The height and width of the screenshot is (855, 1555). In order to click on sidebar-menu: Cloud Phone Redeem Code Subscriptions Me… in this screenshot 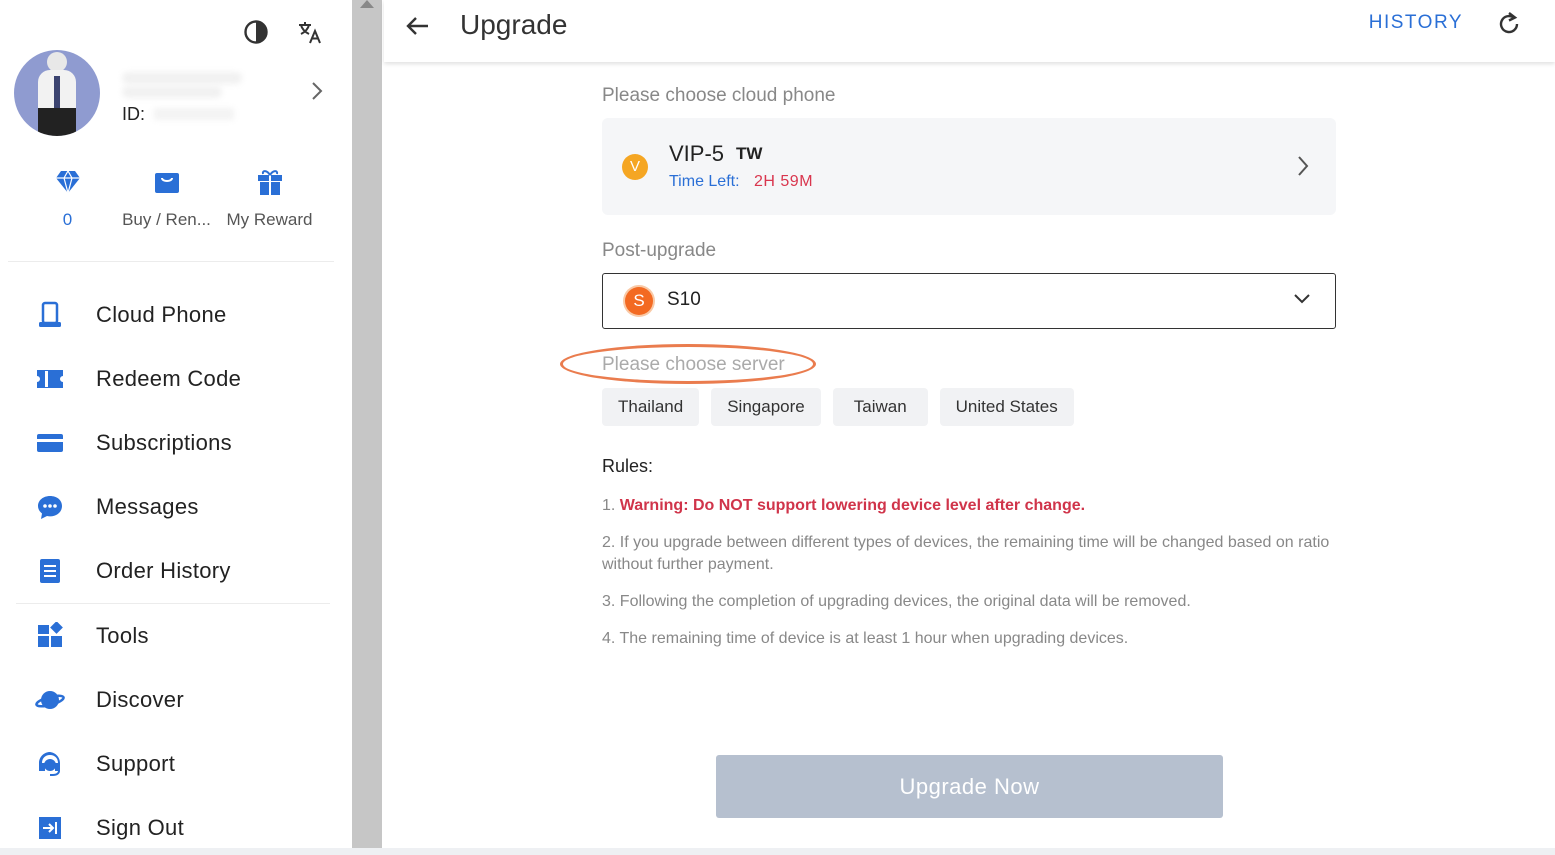, I will do `click(170, 569)`.